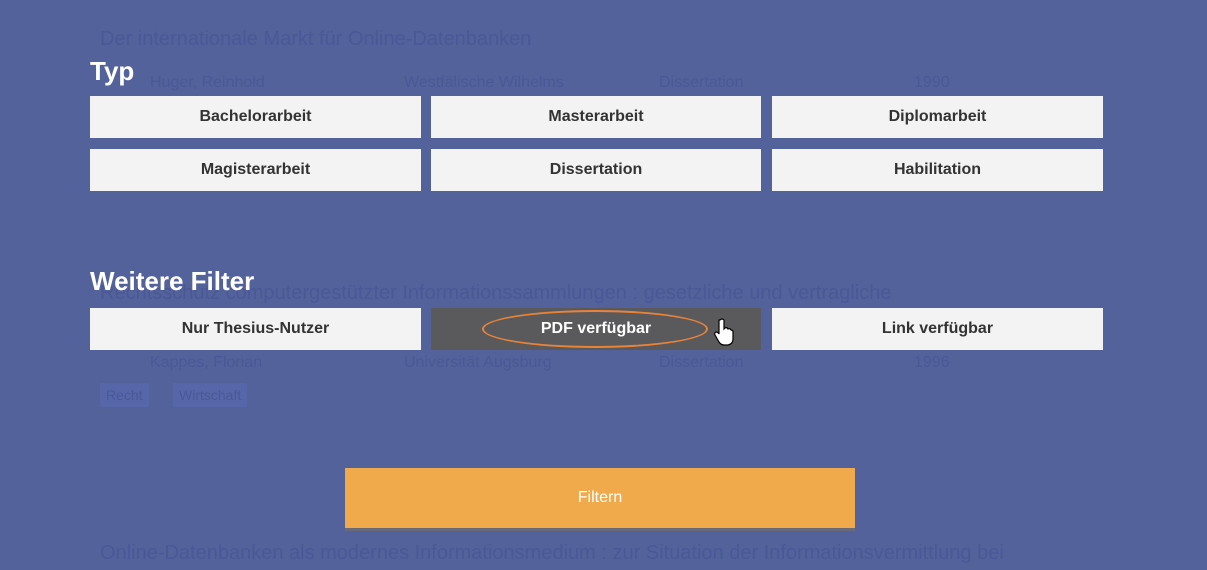  What do you see at coordinates (596, 117) in the screenshot?
I see `typ-masterarbeit: Masterarbeit` at bounding box center [596, 117].